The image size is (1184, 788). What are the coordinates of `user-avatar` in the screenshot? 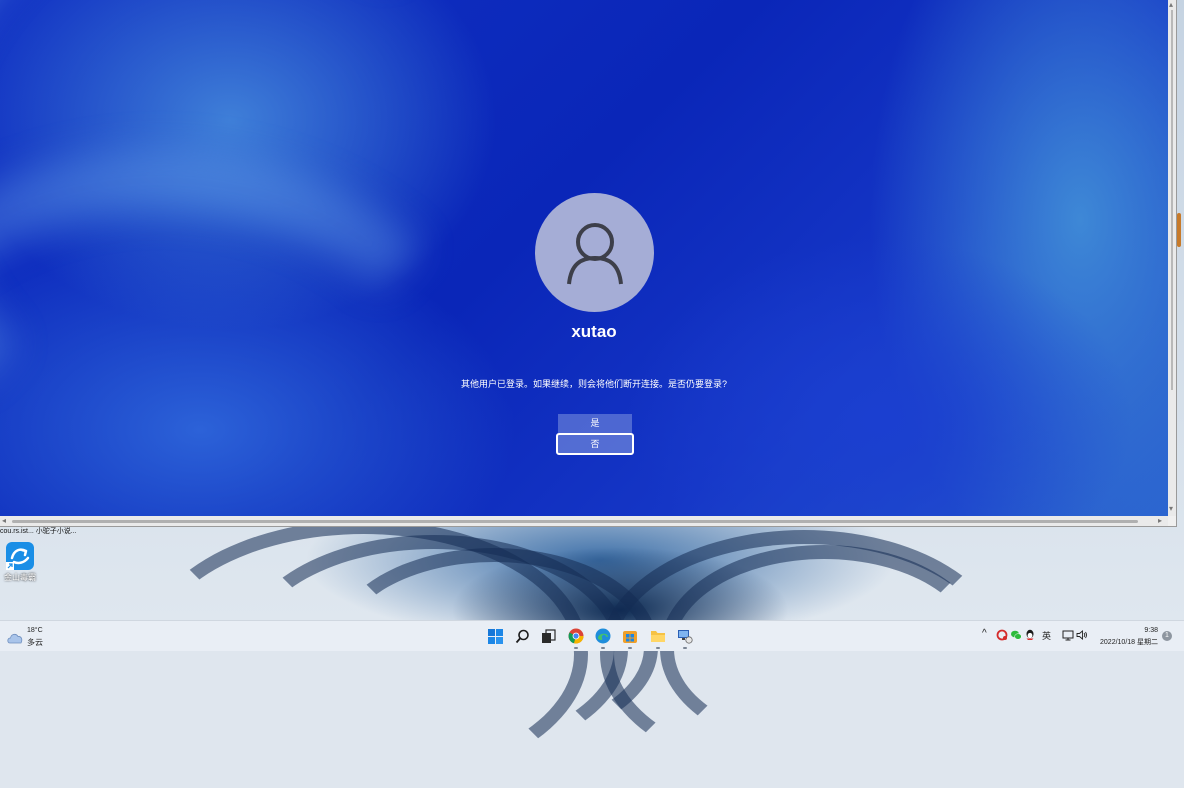 It's located at (594, 252).